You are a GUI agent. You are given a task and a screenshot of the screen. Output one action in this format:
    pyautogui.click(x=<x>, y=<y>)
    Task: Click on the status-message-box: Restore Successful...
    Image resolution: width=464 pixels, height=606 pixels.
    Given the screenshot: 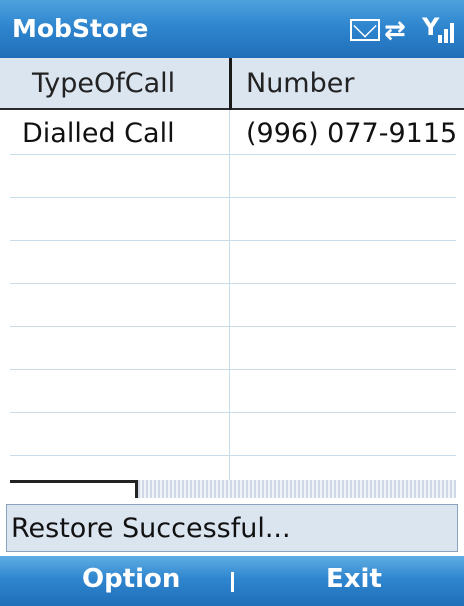 What is the action you would take?
    pyautogui.click(x=232, y=528)
    